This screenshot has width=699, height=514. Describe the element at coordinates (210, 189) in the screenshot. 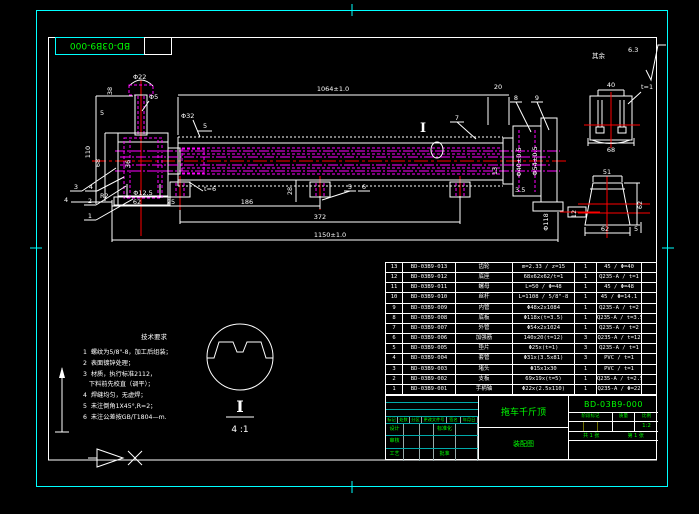

I see `dim-t6: t=6` at that location.